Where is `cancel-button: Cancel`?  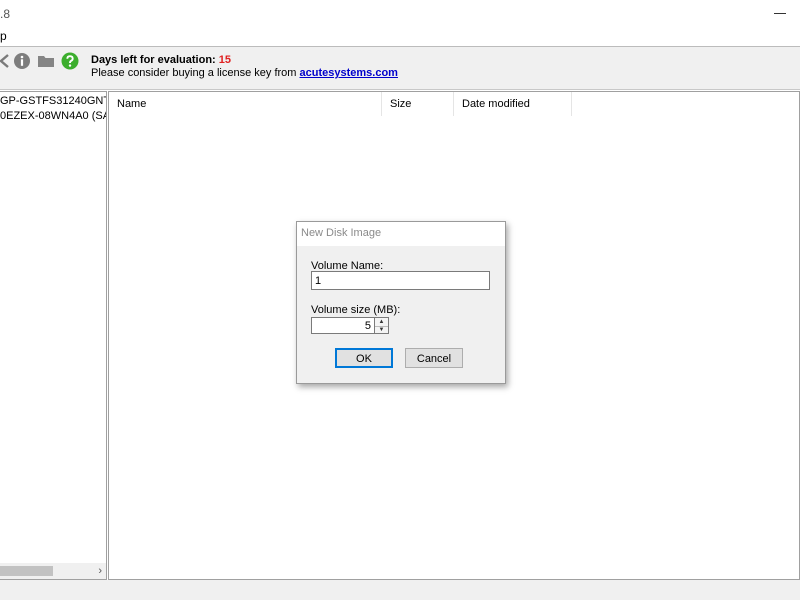
cancel-button: Cancel is located at coordinates (434, 358).